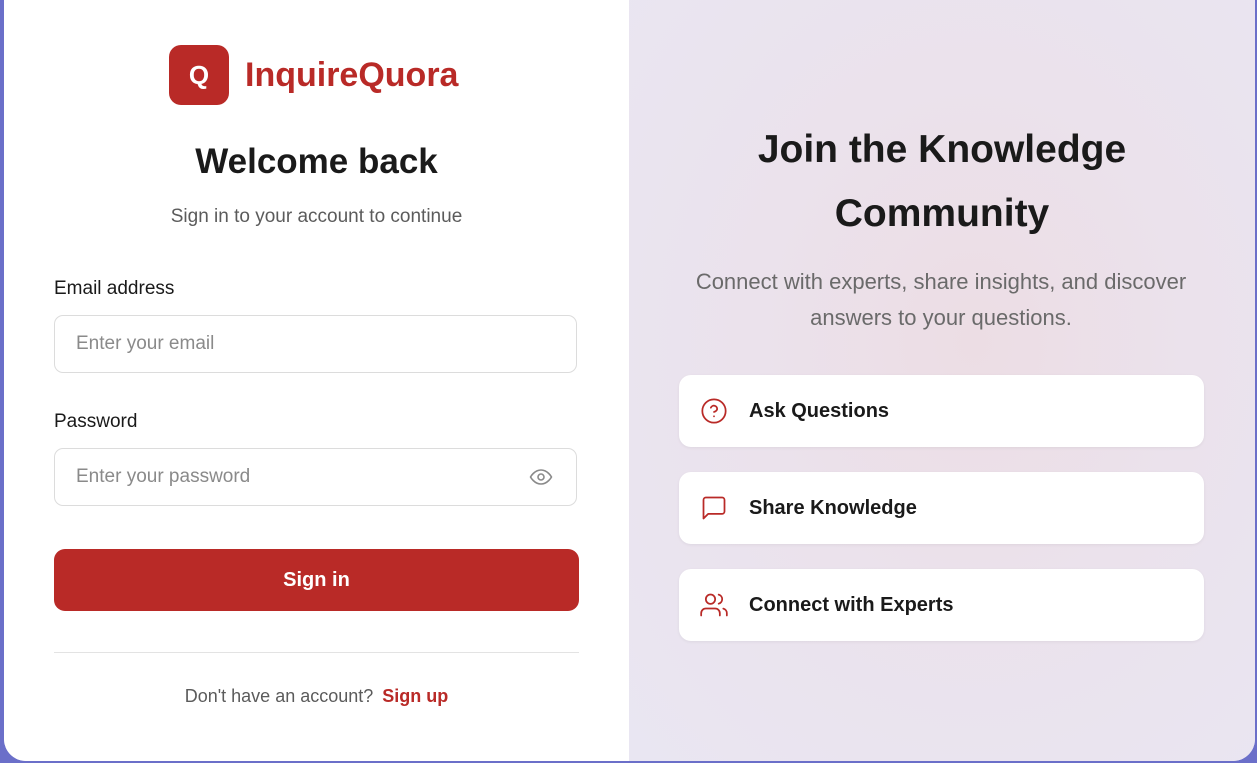 Image resolution: width=1257 pixels, height=763 pixels. I want to click on feature-label: Share Knowledge, so click(833, 507).